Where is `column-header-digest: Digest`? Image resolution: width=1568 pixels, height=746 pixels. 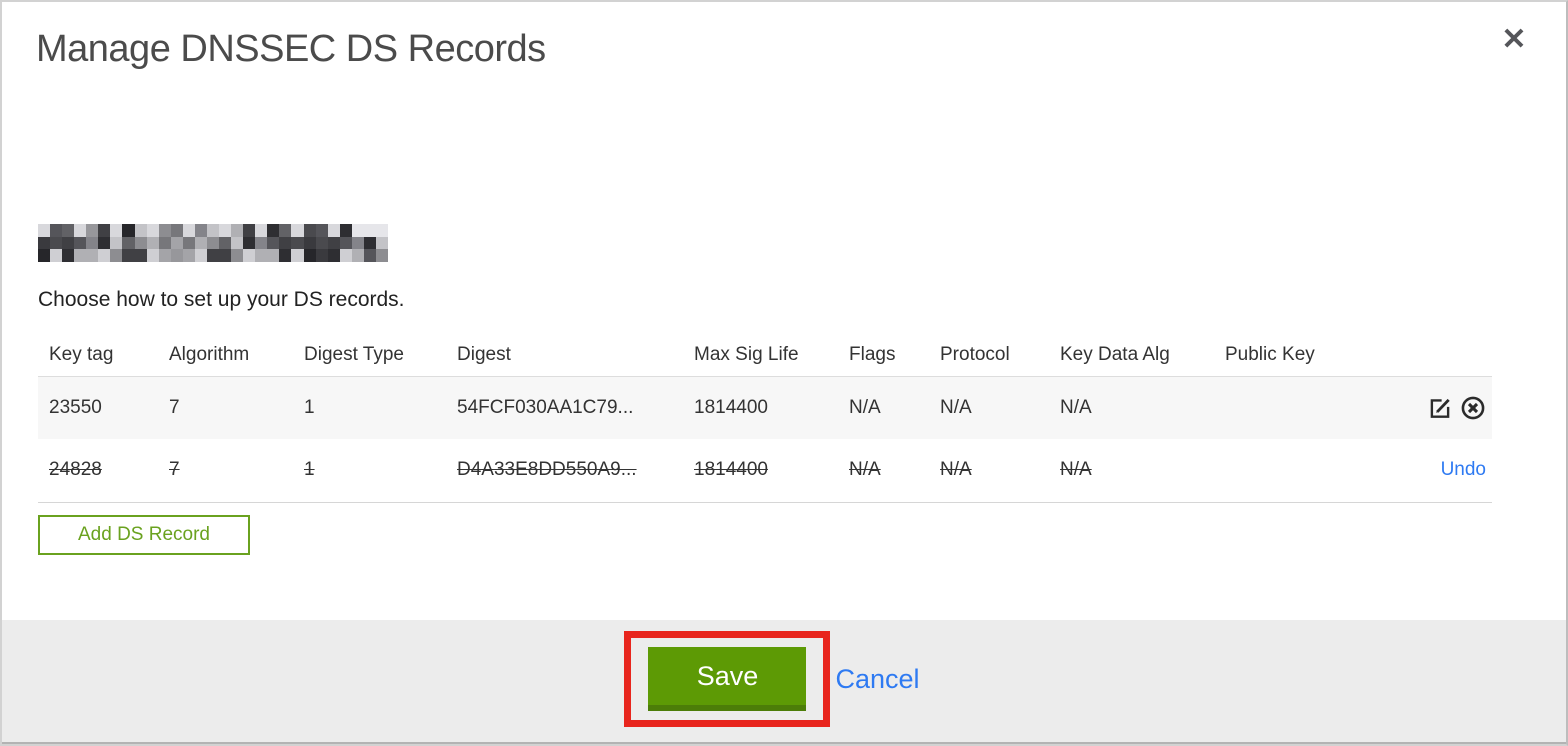 column-header-digest: Digest is located at coordinates (564, 353).